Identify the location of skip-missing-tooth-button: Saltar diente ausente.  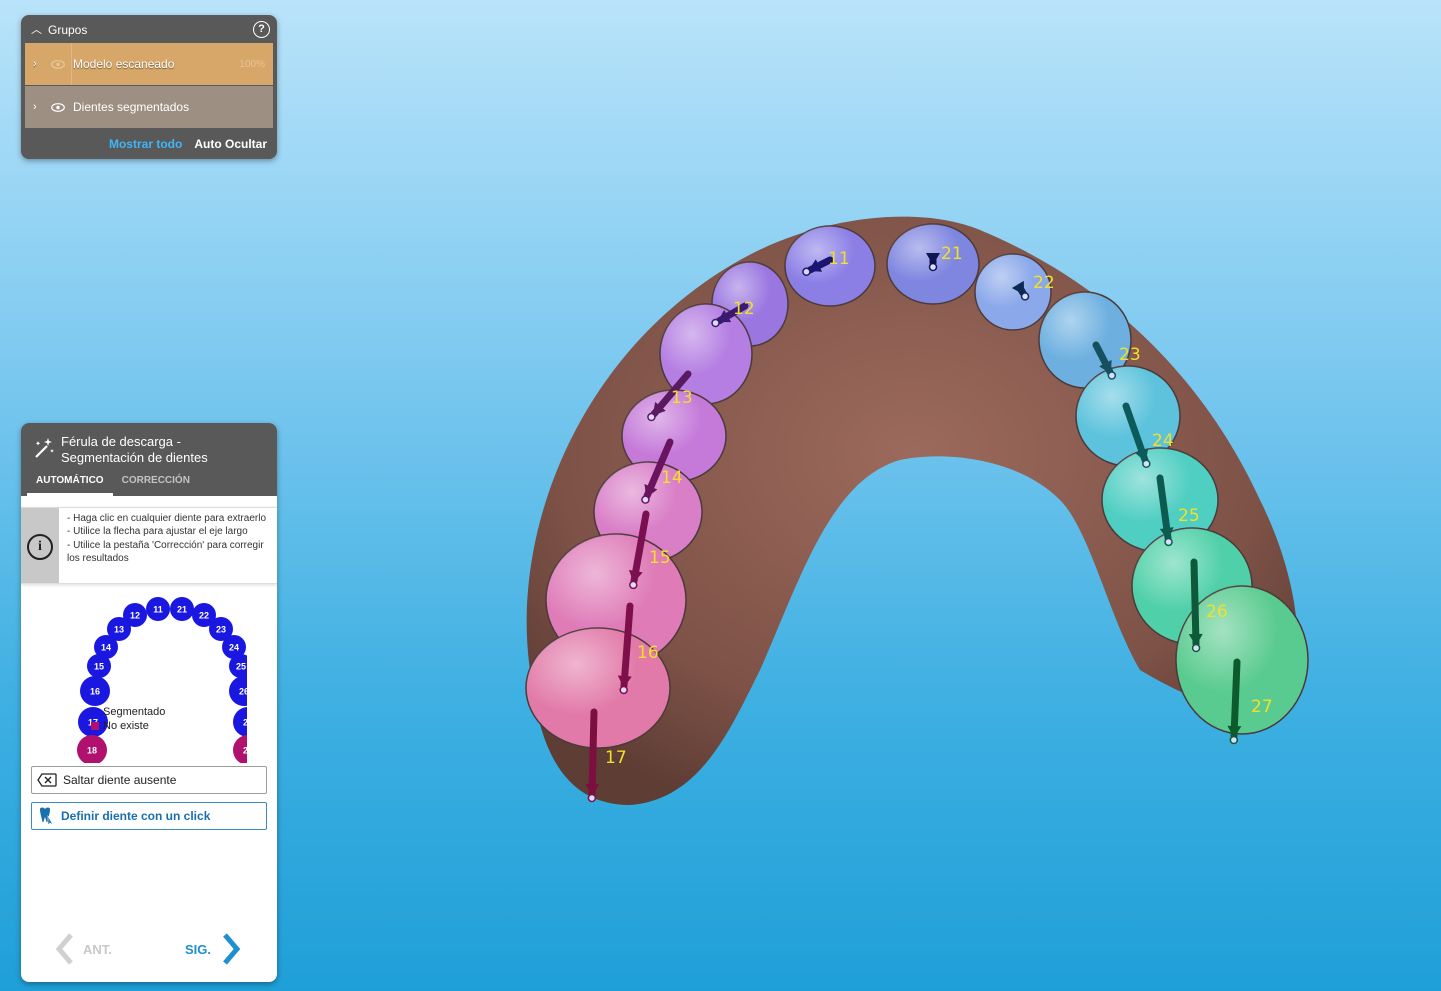
(149, 780).